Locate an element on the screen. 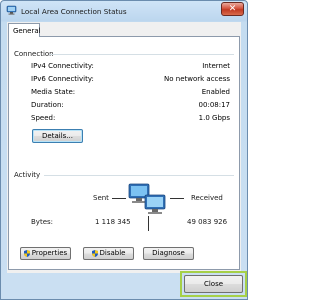 The height and width of the screenshot is (300, 320). received-line is located at coordinates (177, 198).